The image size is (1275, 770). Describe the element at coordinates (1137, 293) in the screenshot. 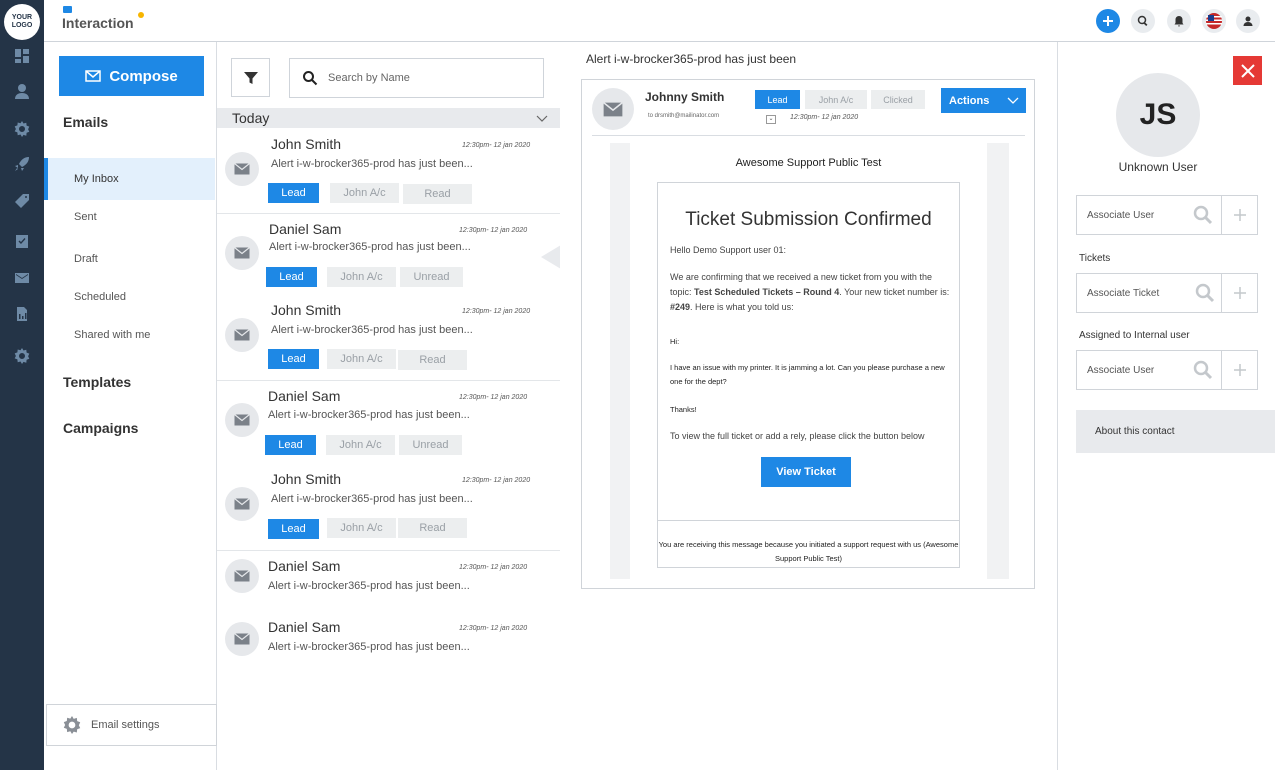

I see `associate-ticket-input` at that location.